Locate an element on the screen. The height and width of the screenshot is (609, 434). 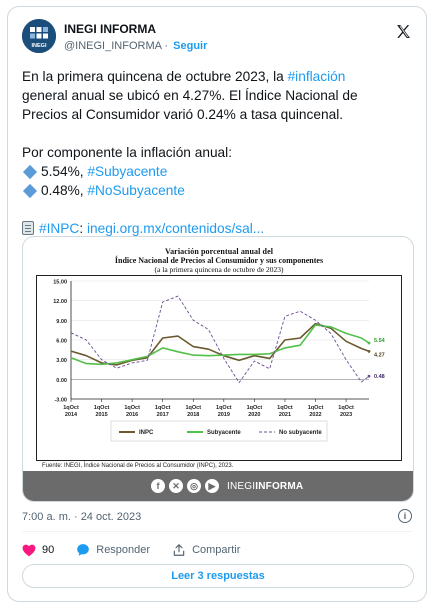
info-icon: i is located at coordinates (405, 516).